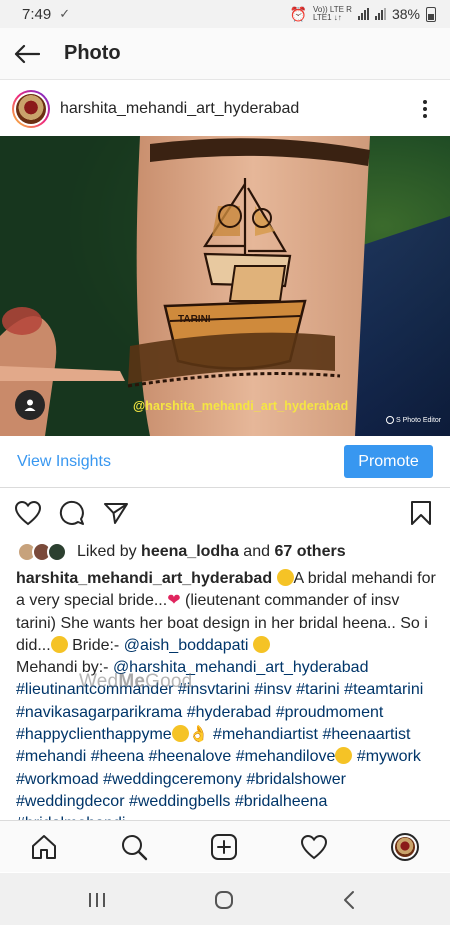 Image resolution: width=450 pixels, height=925 pixels. What do you see at coordinates (37, 14) in the screenshot?
I see `status-time: 7:49` at bounding box center [37, 14].